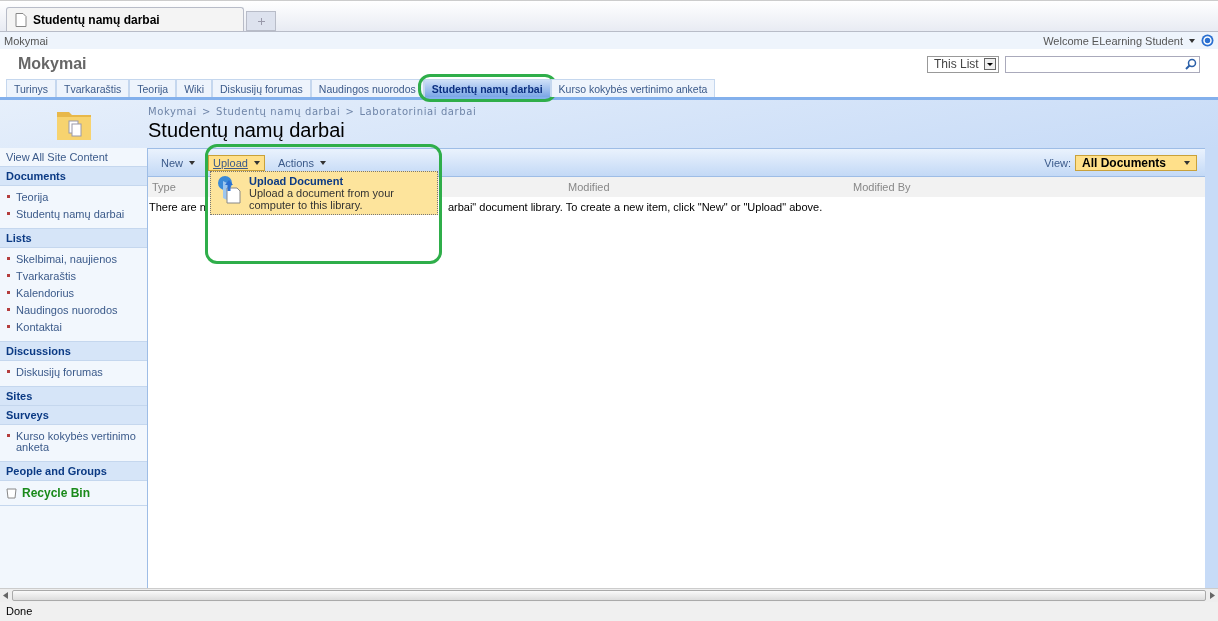 The height and width of the screenshot is (621, 1218). Describe the element at coordinates (963, 64) in the screenshot. I see `search-scope-dropdown: This List` at that location.